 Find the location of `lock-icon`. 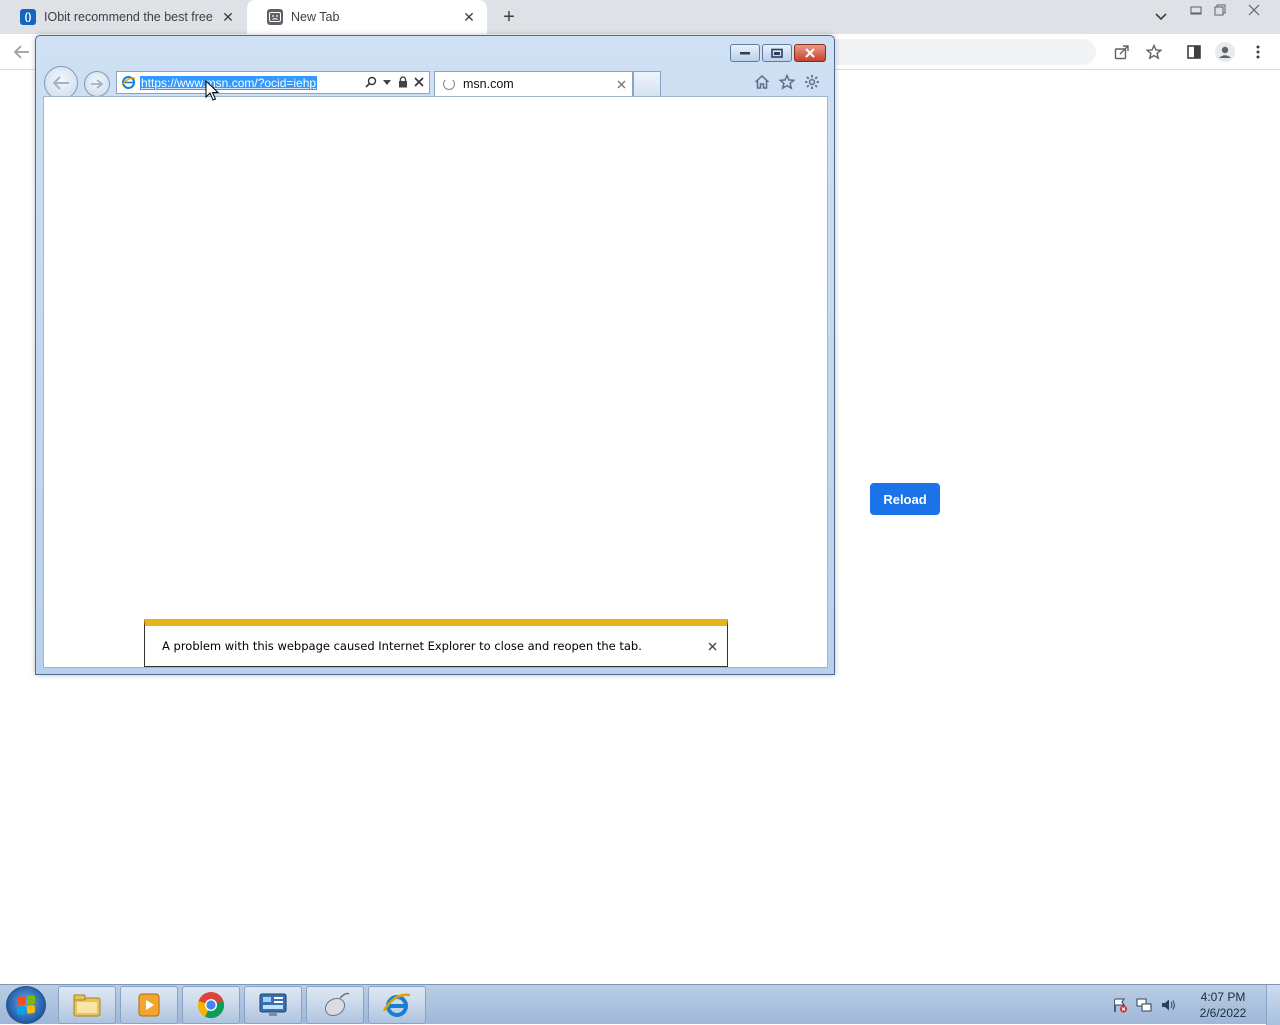

lock-icon is located at coordinates (403, 82).